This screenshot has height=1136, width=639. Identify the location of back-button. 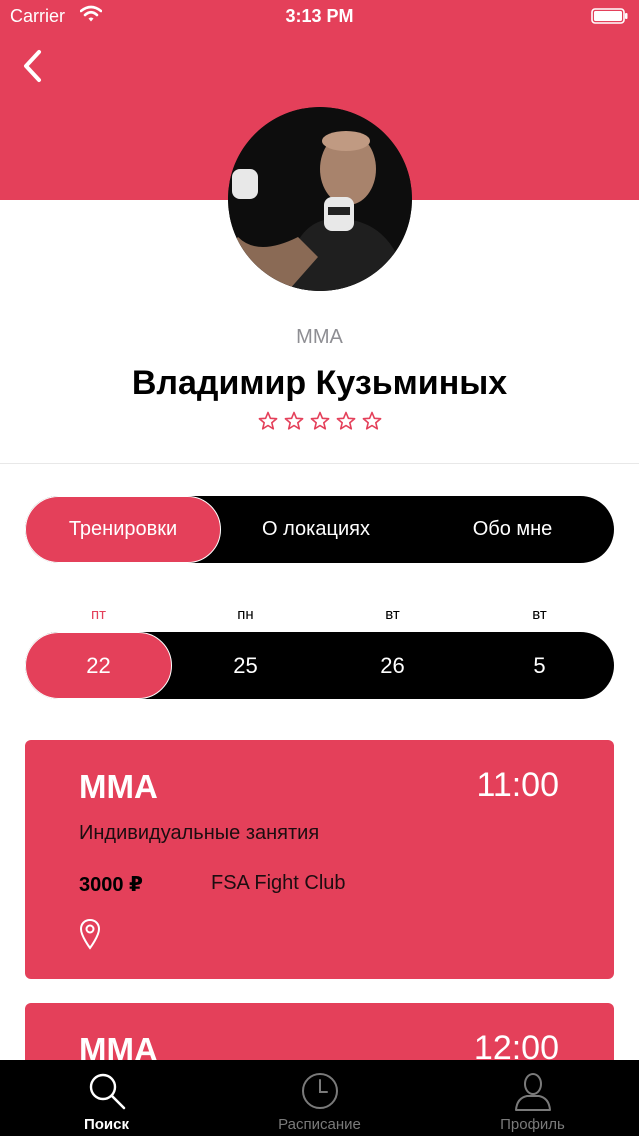
(32, 66).